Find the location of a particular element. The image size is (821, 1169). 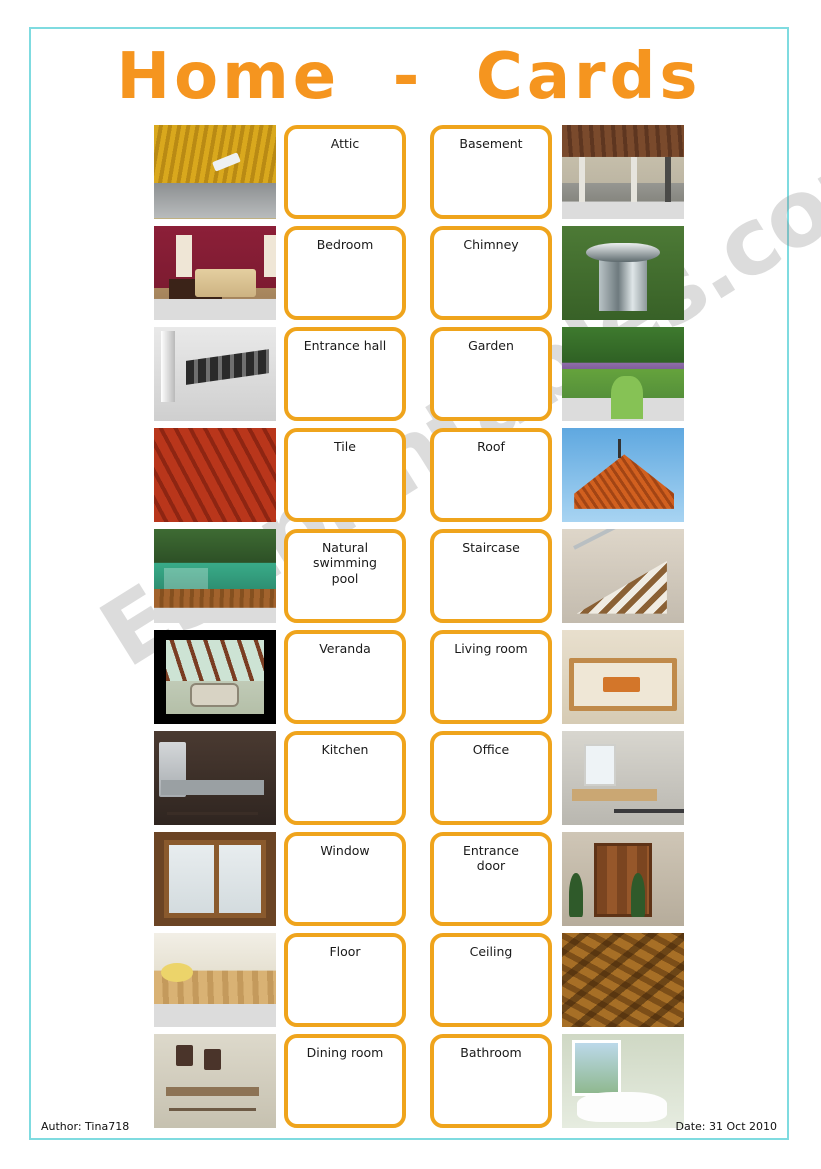

date-label: Date: 31 Oct 2010 is located at coordinates (726, 1126).